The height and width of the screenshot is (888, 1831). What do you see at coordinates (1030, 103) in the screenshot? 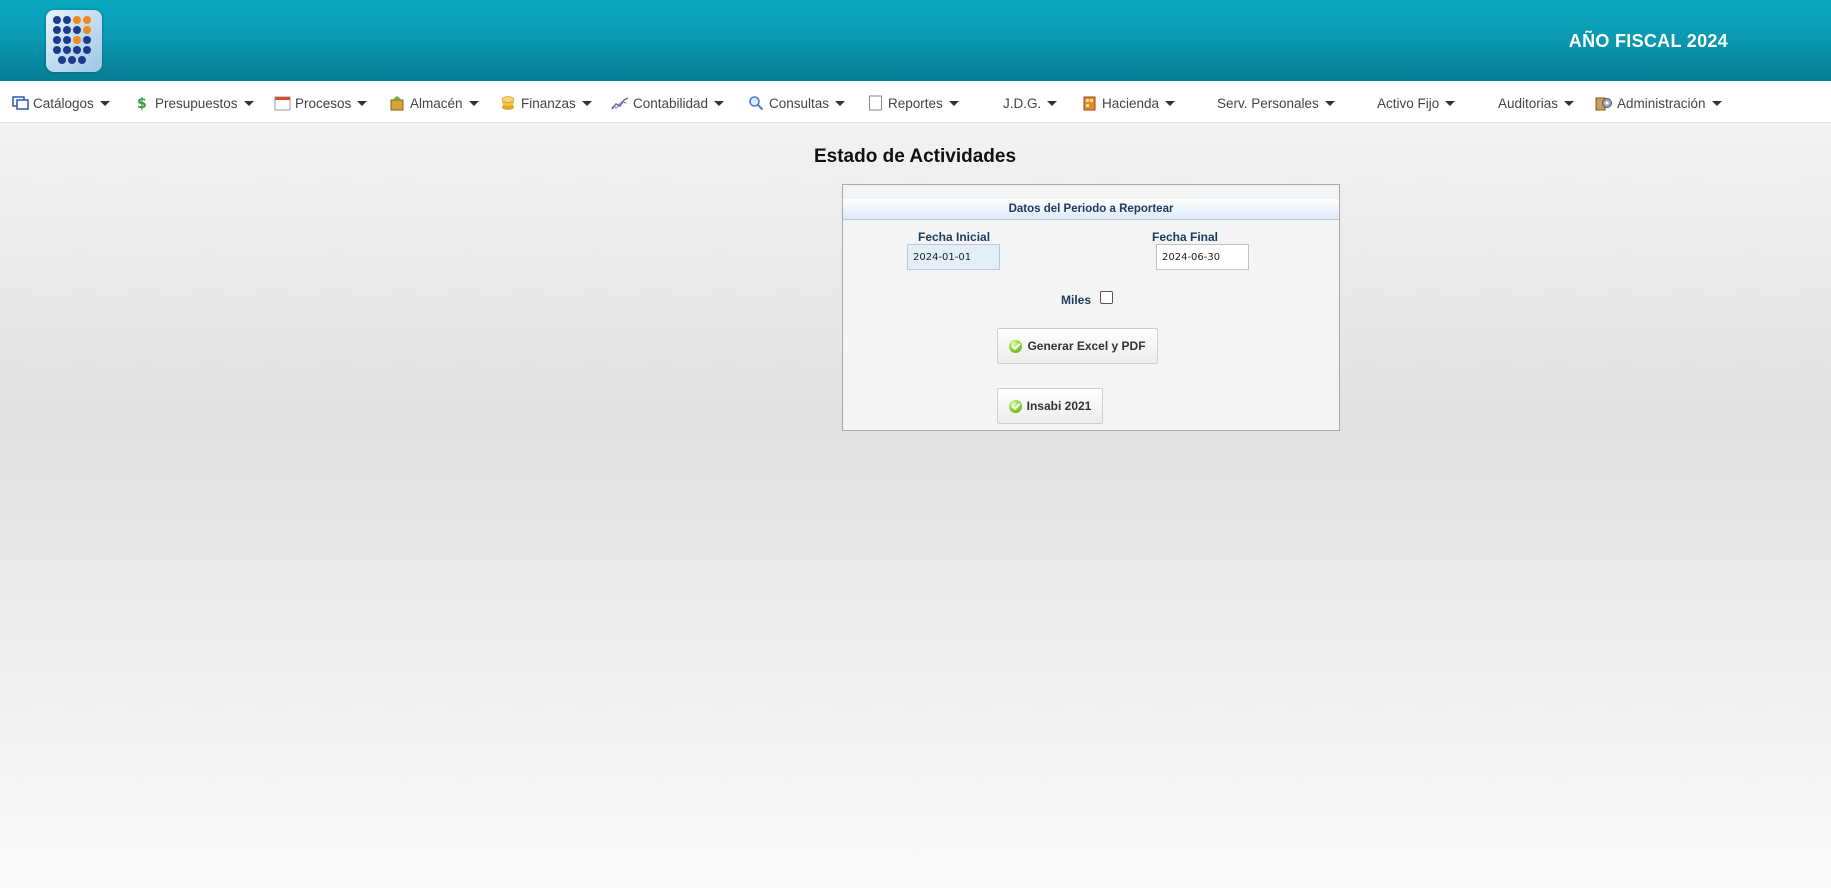
I see `menu-jdg: J.D.G.` at bounding box center [1030, 103].